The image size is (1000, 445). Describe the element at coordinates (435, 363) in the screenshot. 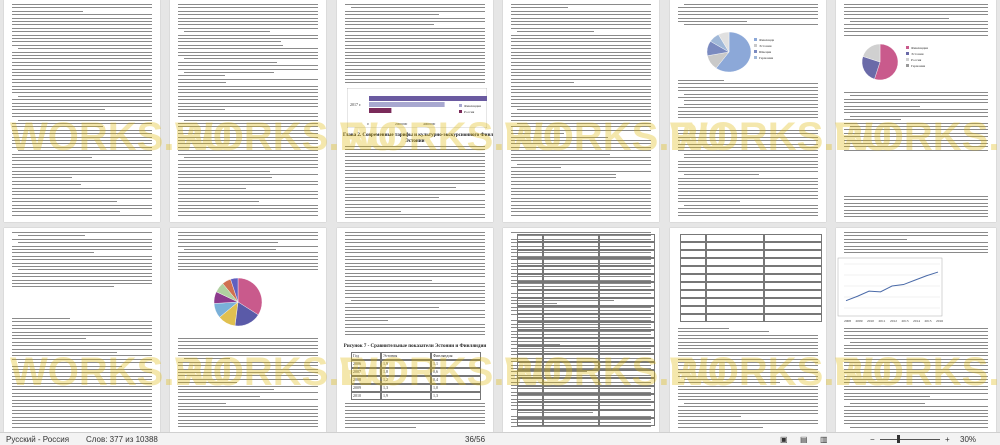

I see `table-cell-text: 1,1` at that location.